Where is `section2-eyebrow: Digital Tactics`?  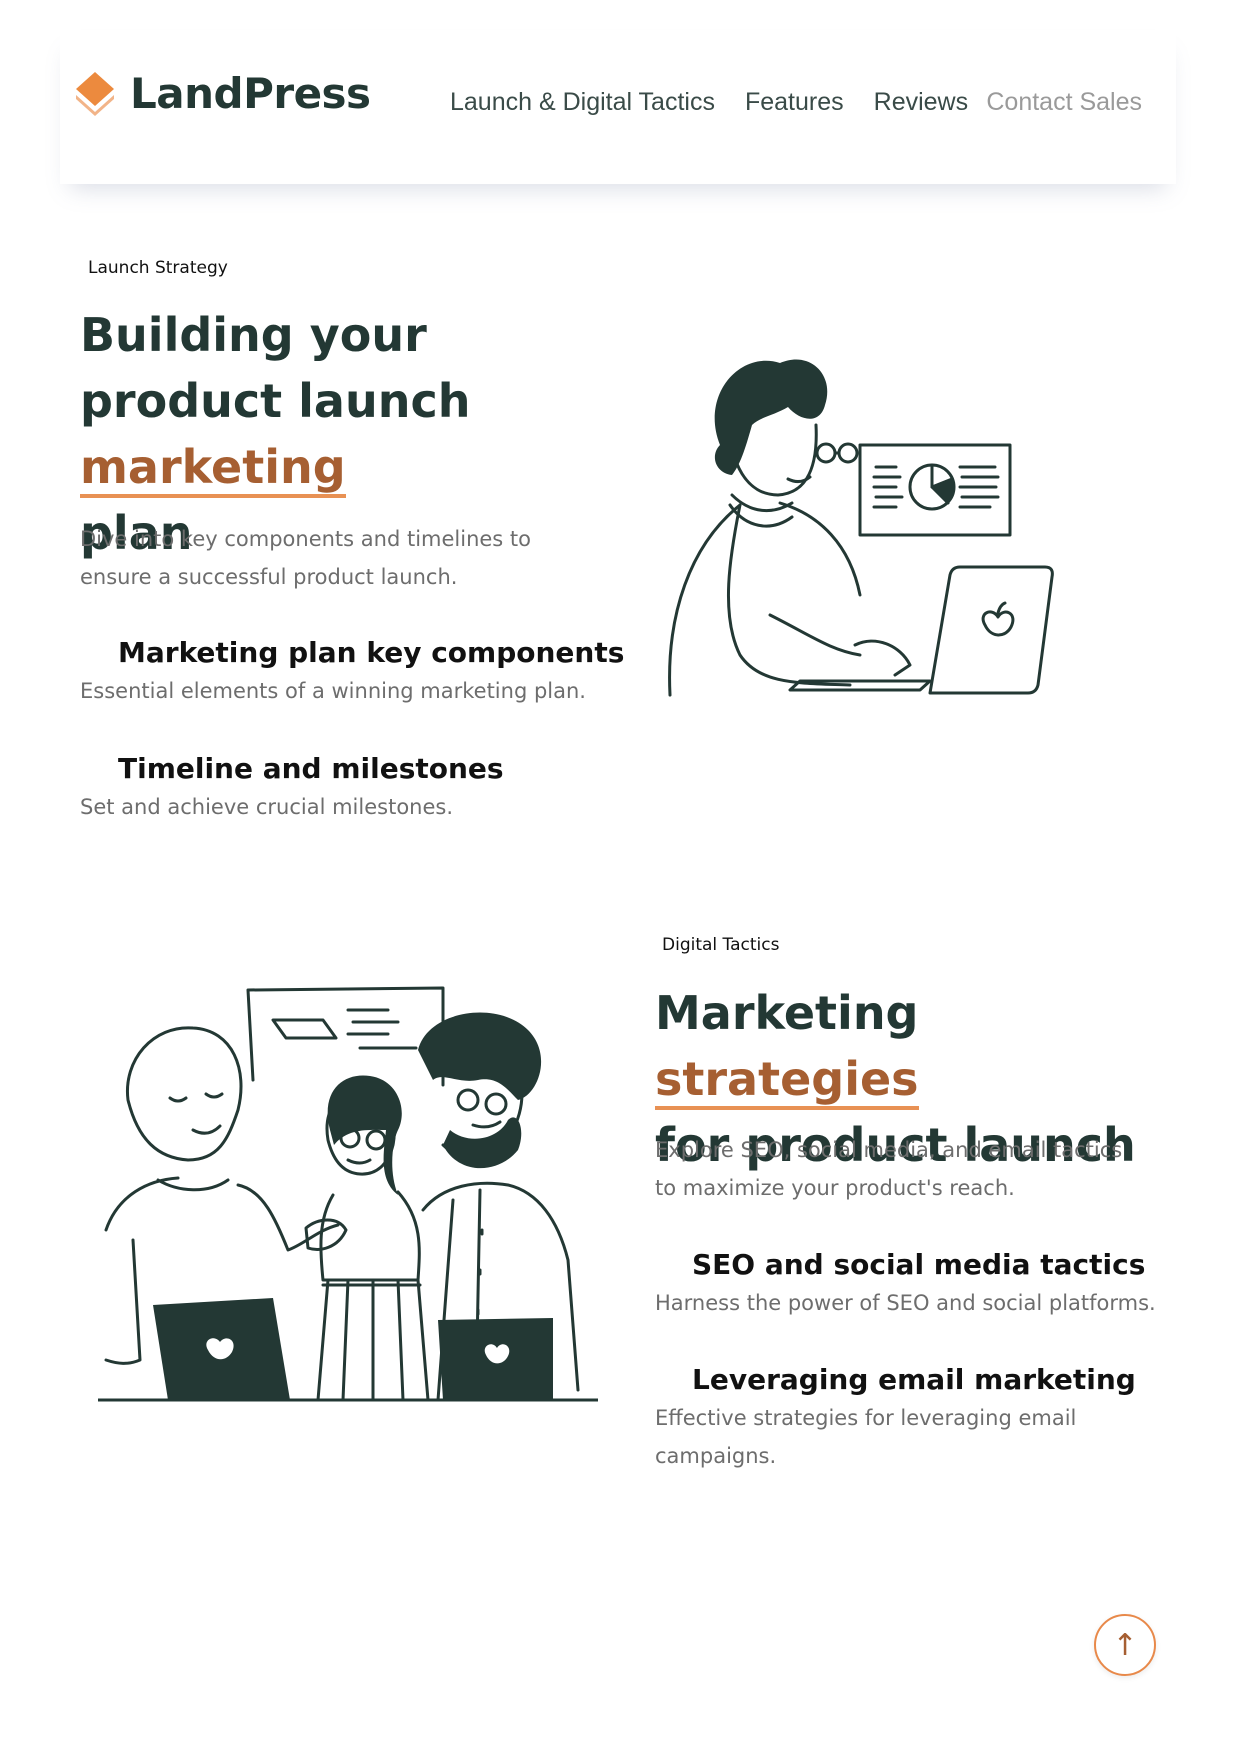 section2-eyebrow: Digital Tactics is located at coordinates (721, 945).